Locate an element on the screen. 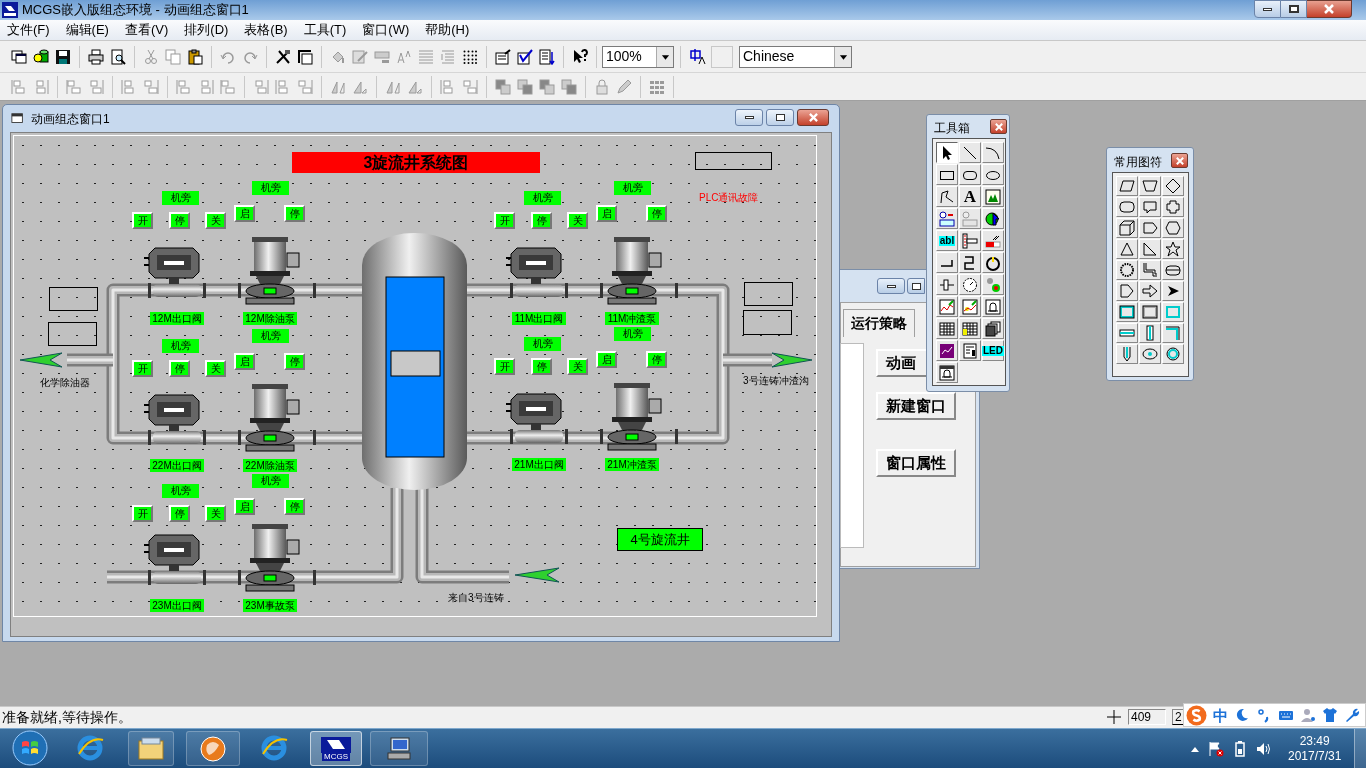 The height and width of the screenshot is (768, 1366). alarm-text: PLC通讯故障 is located at coordinates (729, 198).